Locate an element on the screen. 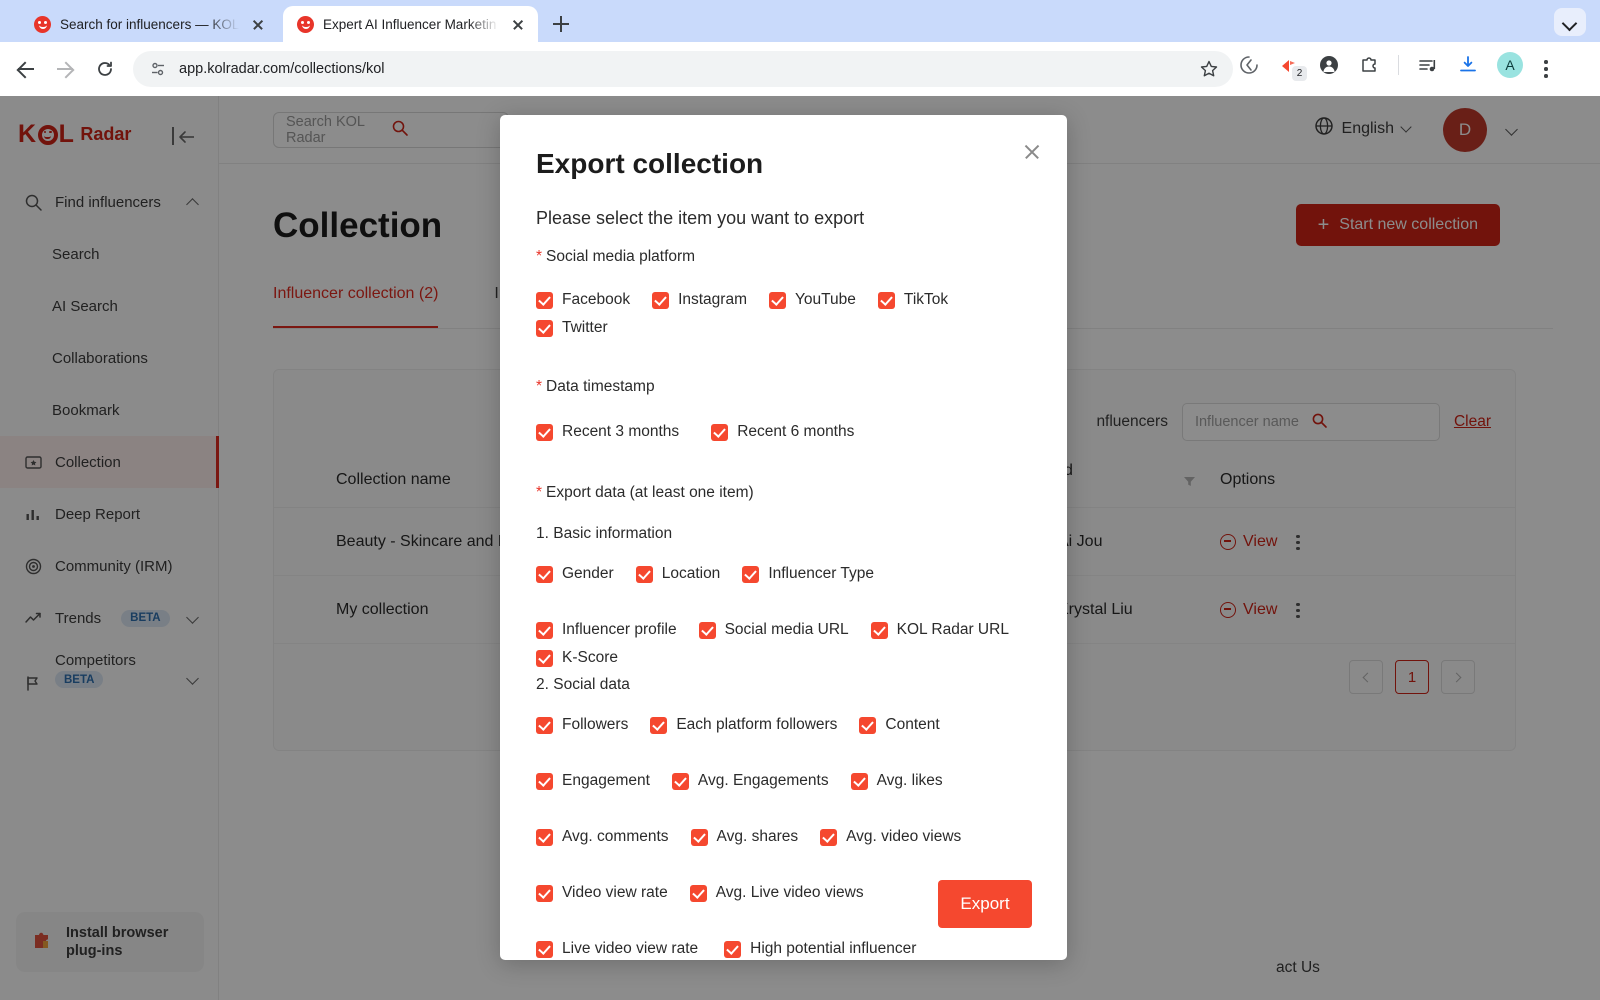  checkbox-gender: Gender is located at coordinates (575, 574).